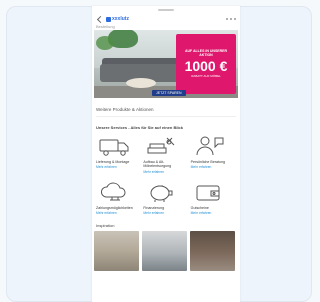 The width and height of the screenshot is (320, 302). What do you see at coordinates (166, 109) in the screenshot?
I see `teaser-link: Weitere Produkte & Aktionen` at bounding box center [166, 109].